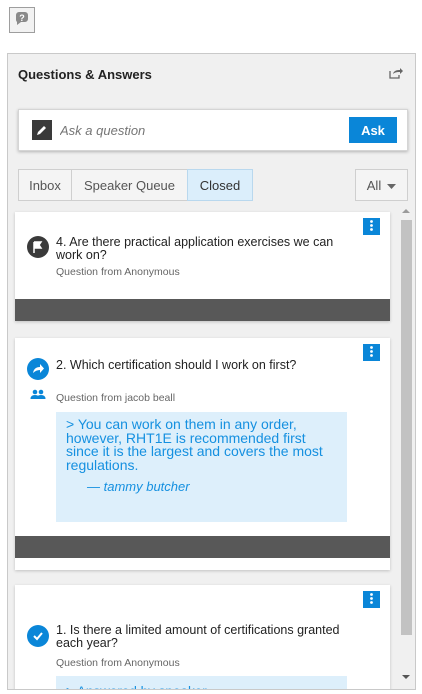 The height and width of the screenshot is (694, 422). What do you see at coordinates (138, 486) in the screenshot?
I see `answer-author: — tammy butcher` at bounding box center [138, 486].